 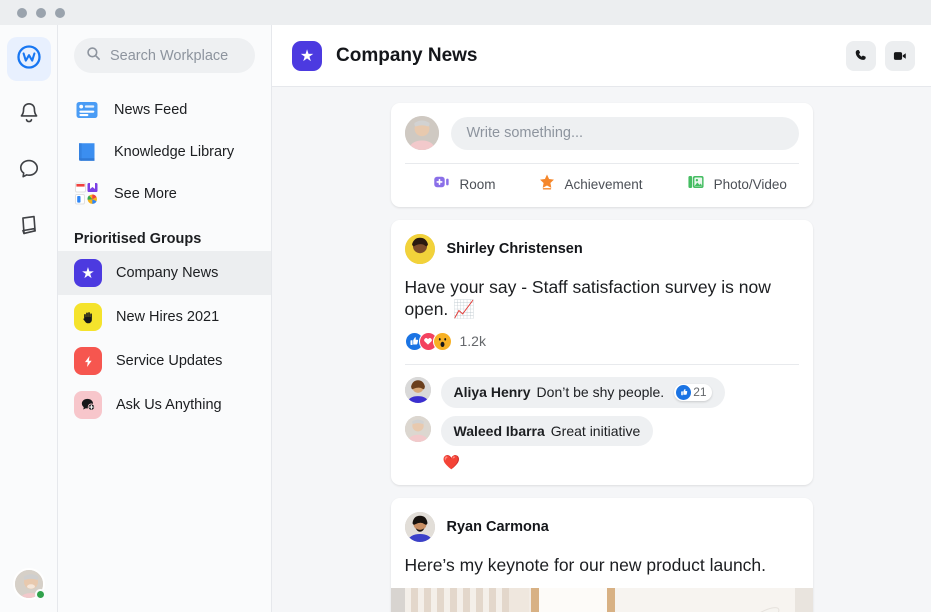 I want to click on comment-heart-reaction: ❤️, so click(x=621, y=462).